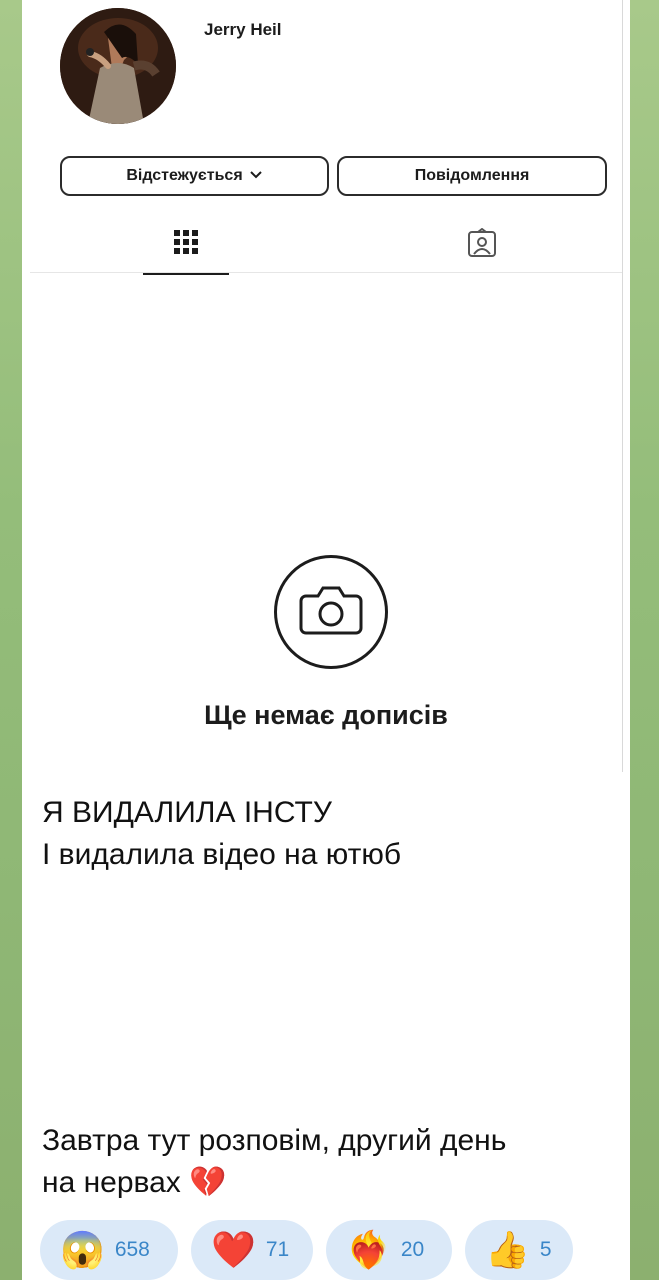 Image resolution: width=659 pixels, height=1280 pixels. I want to click on following-button: Відстежується, so click(194, 176).